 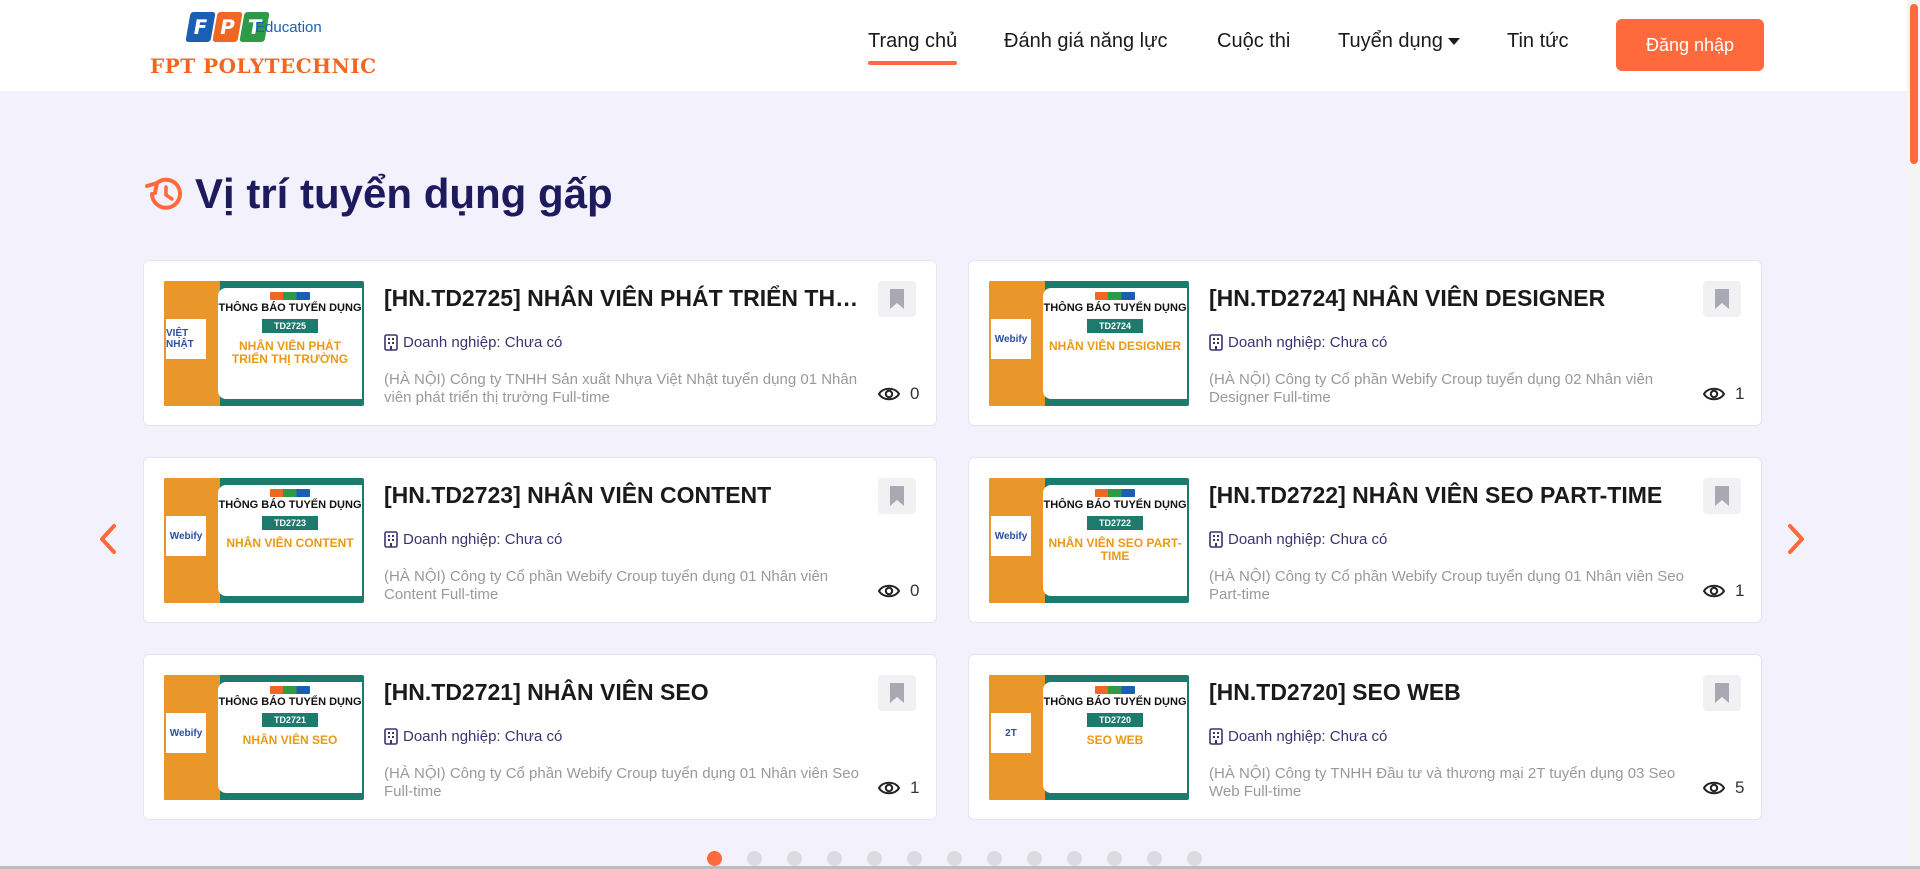 I want to click on nav-news: Tin tức, so click(x=1538, y=41).